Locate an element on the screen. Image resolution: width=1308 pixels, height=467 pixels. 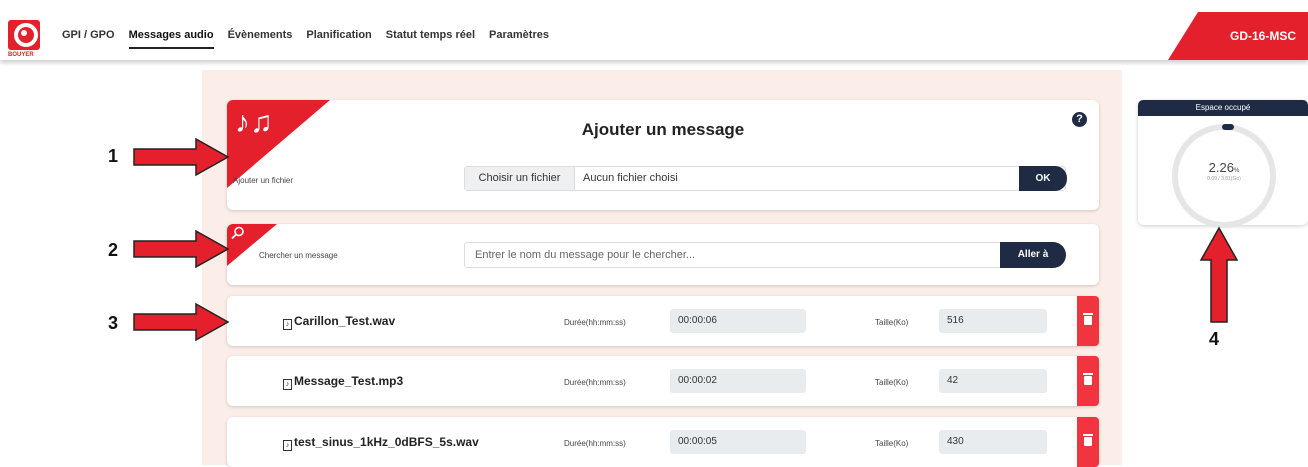
message-name: ♪ Carillon_Test.wav is located at coordinates (339, 322).